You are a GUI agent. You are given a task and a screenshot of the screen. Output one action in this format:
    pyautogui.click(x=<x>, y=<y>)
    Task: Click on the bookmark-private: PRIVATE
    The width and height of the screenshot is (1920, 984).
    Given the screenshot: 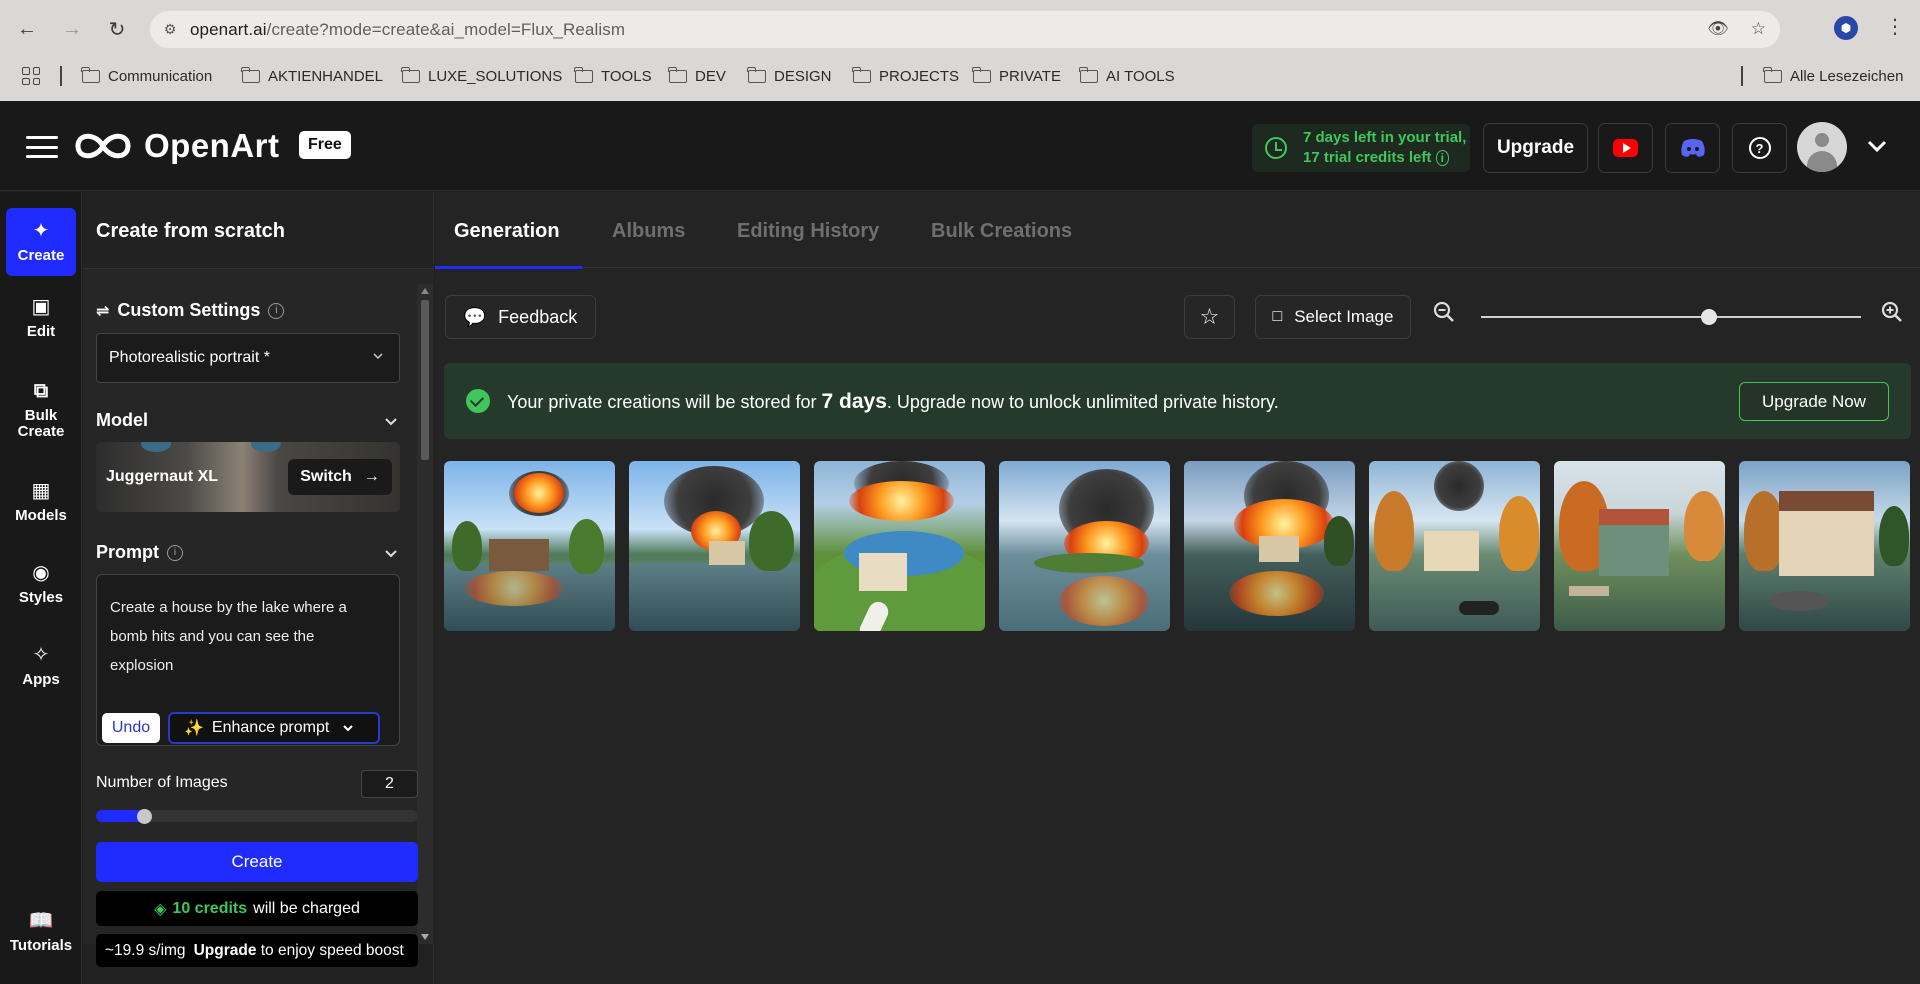 What is the action you would take?
    pyautogui.click(x=1016, y=76)
    